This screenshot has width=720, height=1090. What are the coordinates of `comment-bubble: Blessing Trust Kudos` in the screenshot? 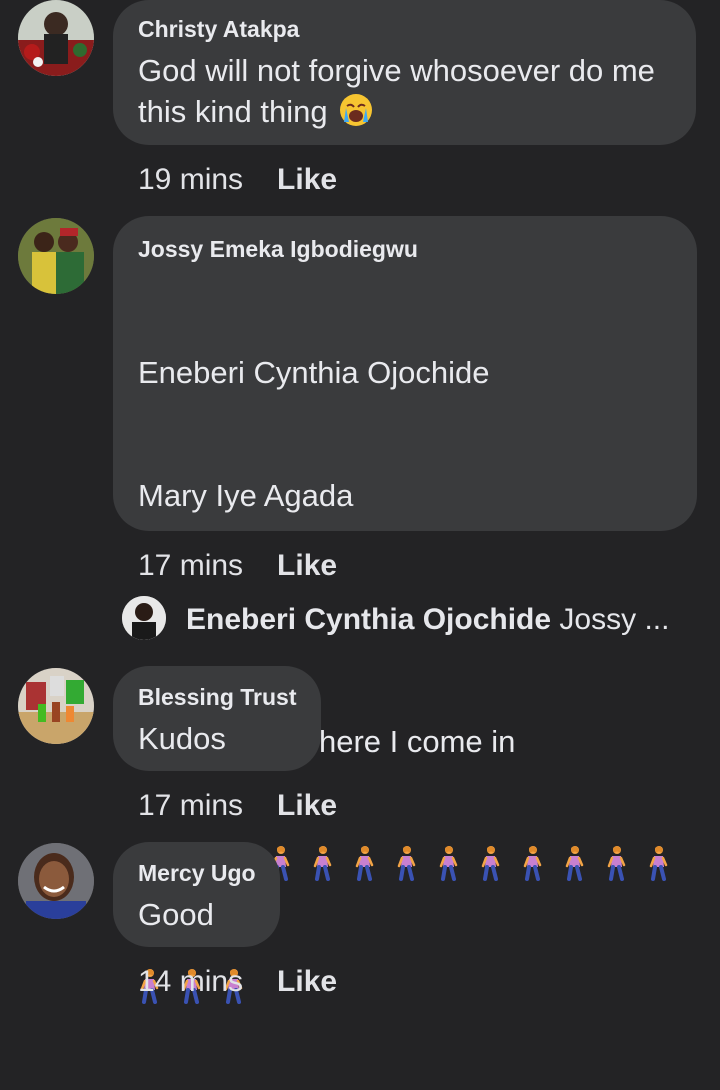 It's located at (217, 718).